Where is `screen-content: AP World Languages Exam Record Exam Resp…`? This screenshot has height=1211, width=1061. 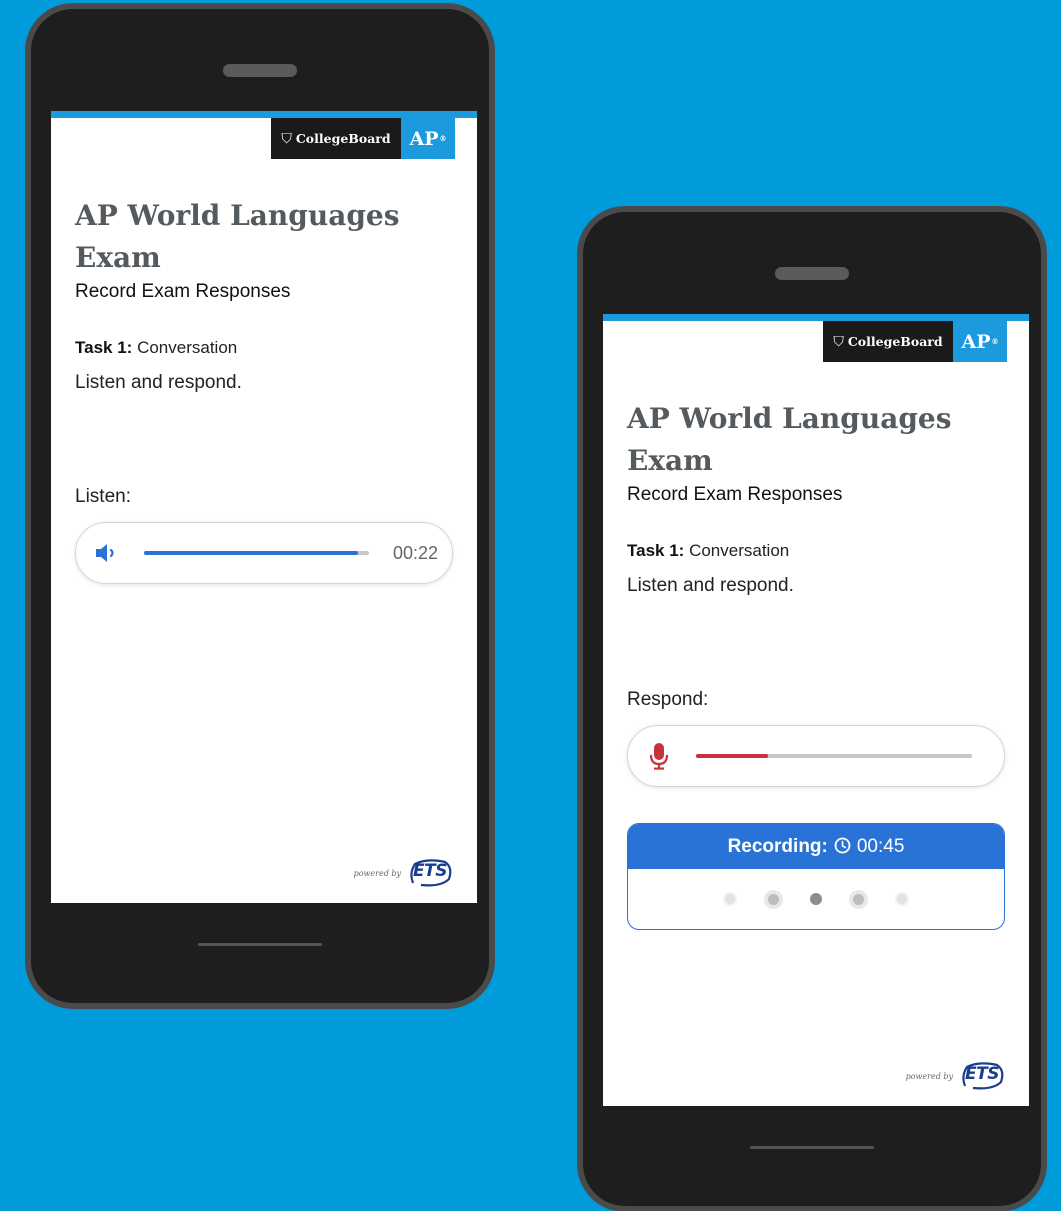
screen-content: AP World Languages Exam Record Exam Resp… is located at coordinates (264, 389).